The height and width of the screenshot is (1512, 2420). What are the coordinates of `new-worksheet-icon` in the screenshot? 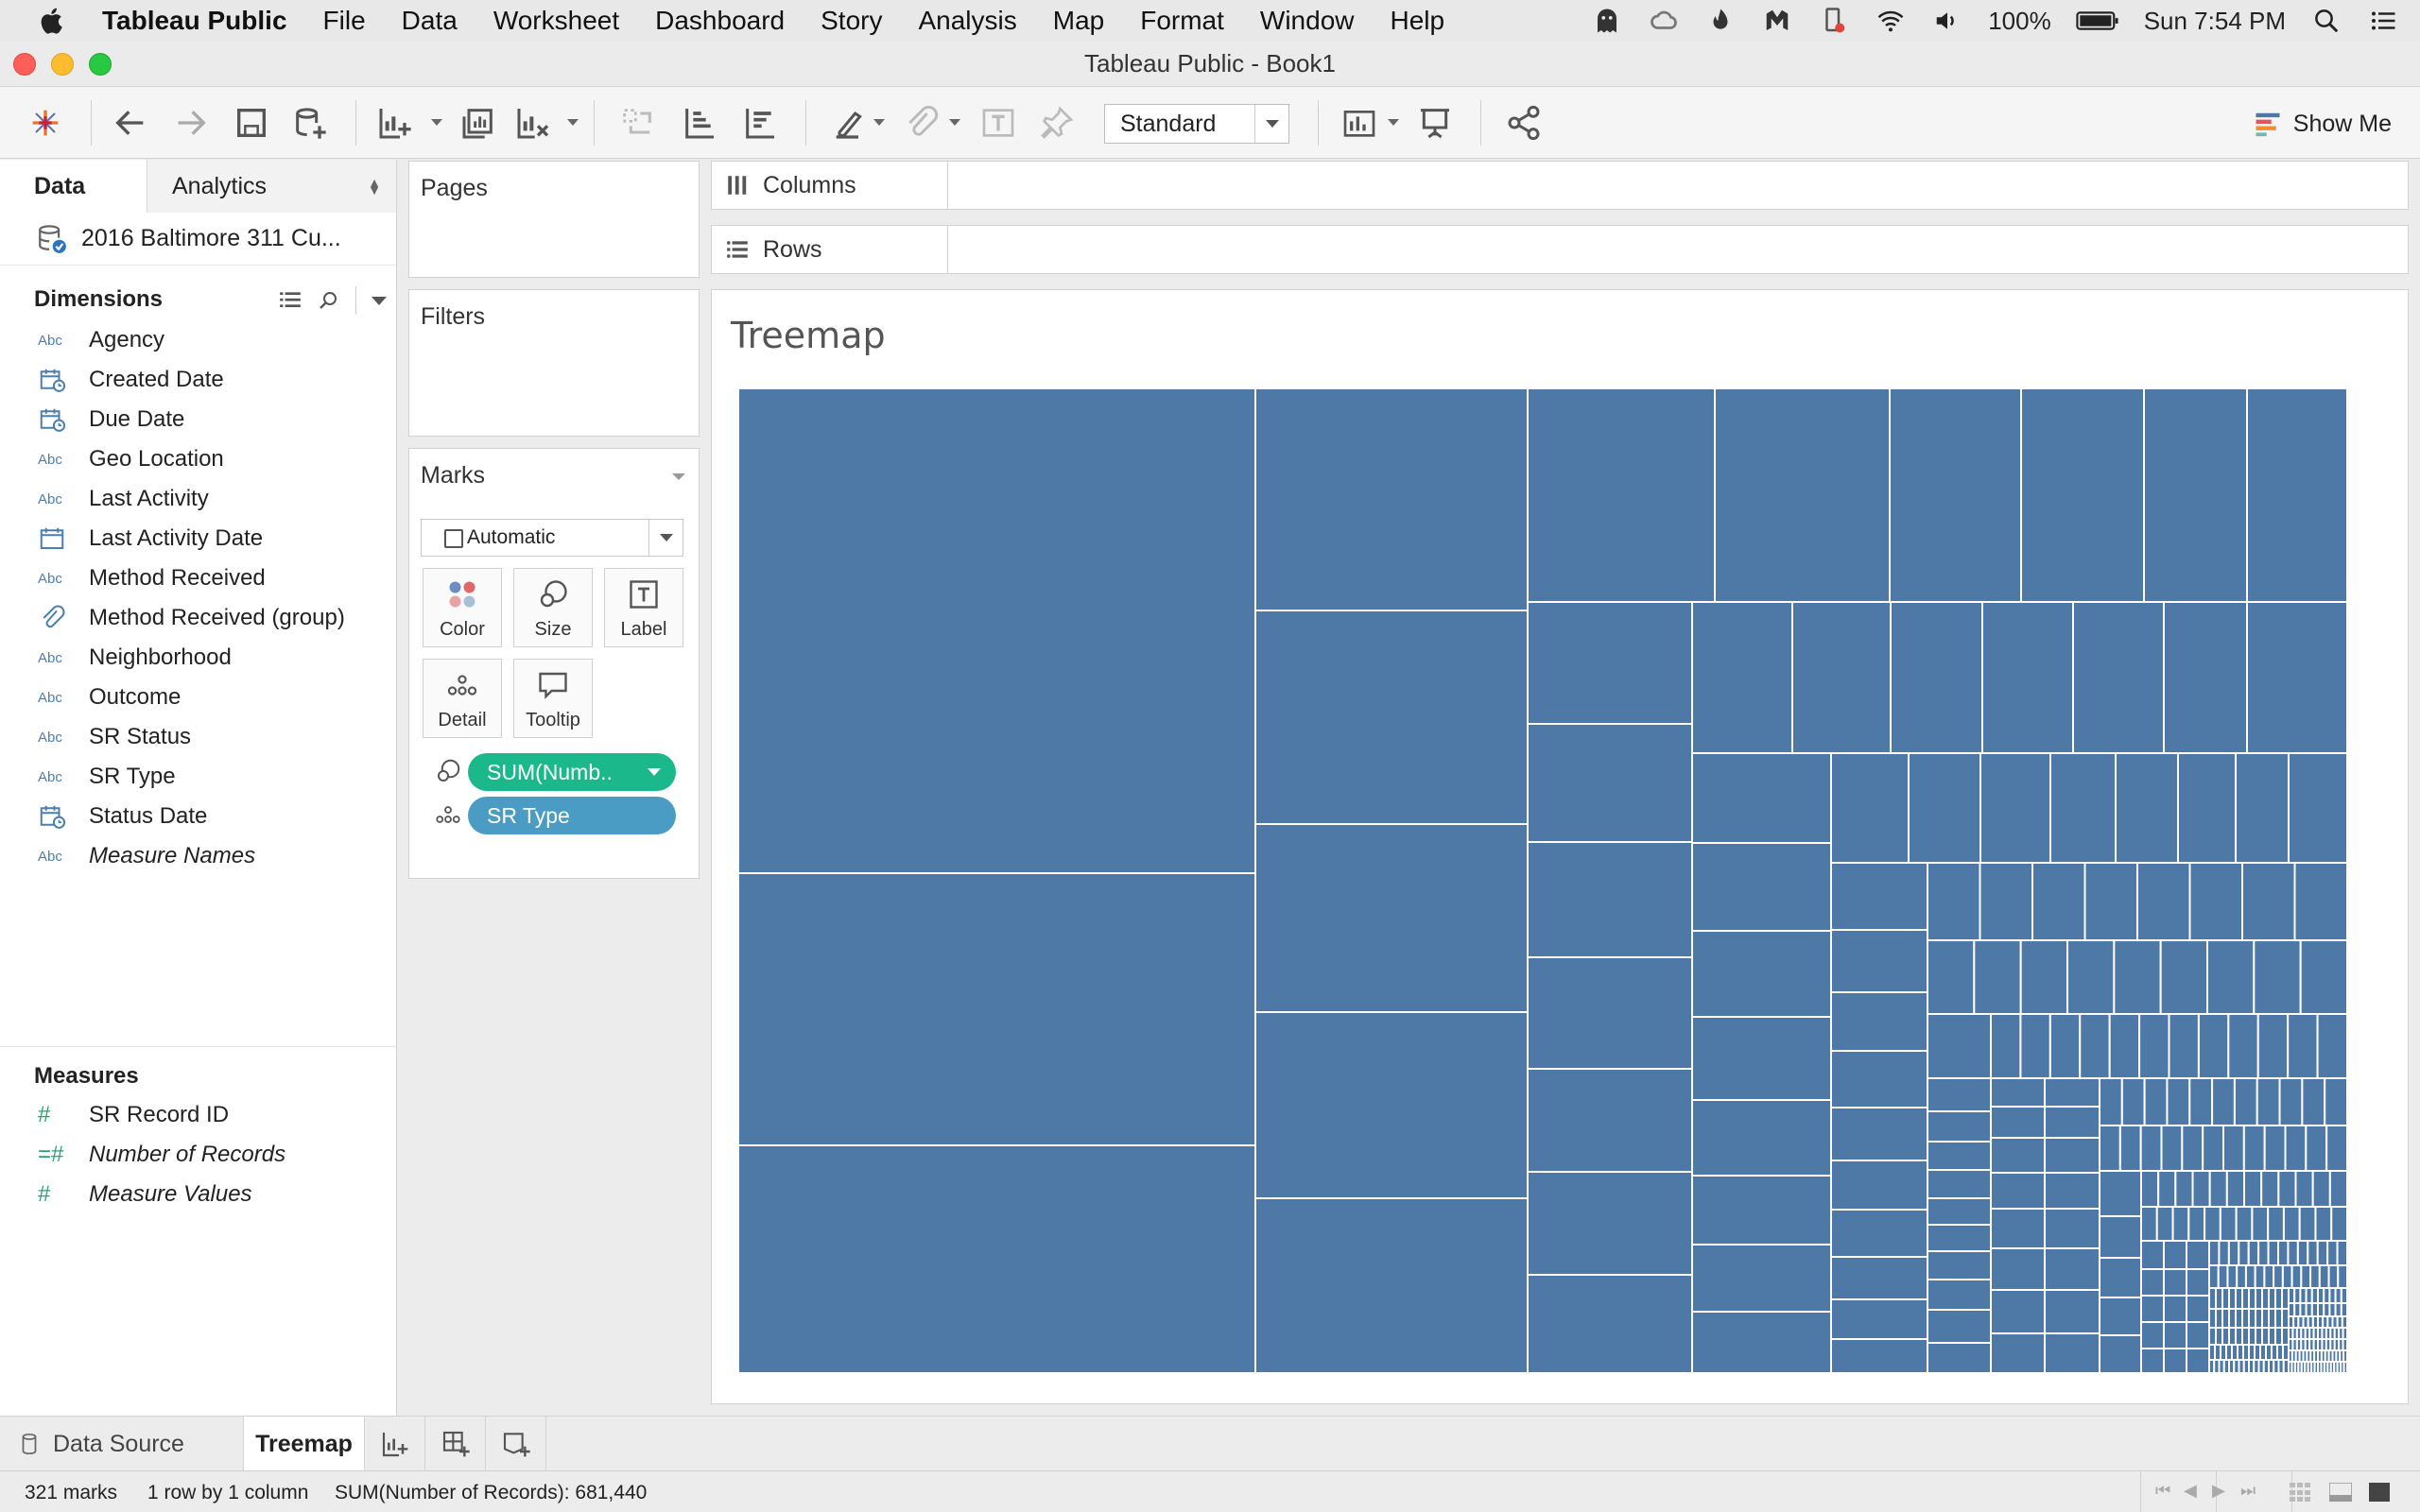 It's located at (395, 123).